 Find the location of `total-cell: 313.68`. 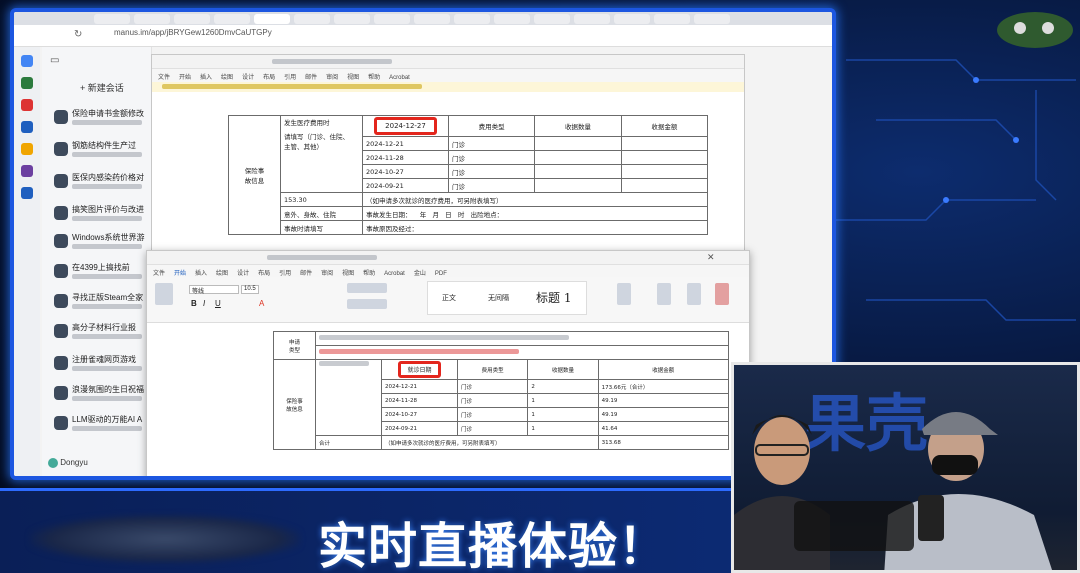

total-cell: 313.68 is located at coordinates (663, 442).